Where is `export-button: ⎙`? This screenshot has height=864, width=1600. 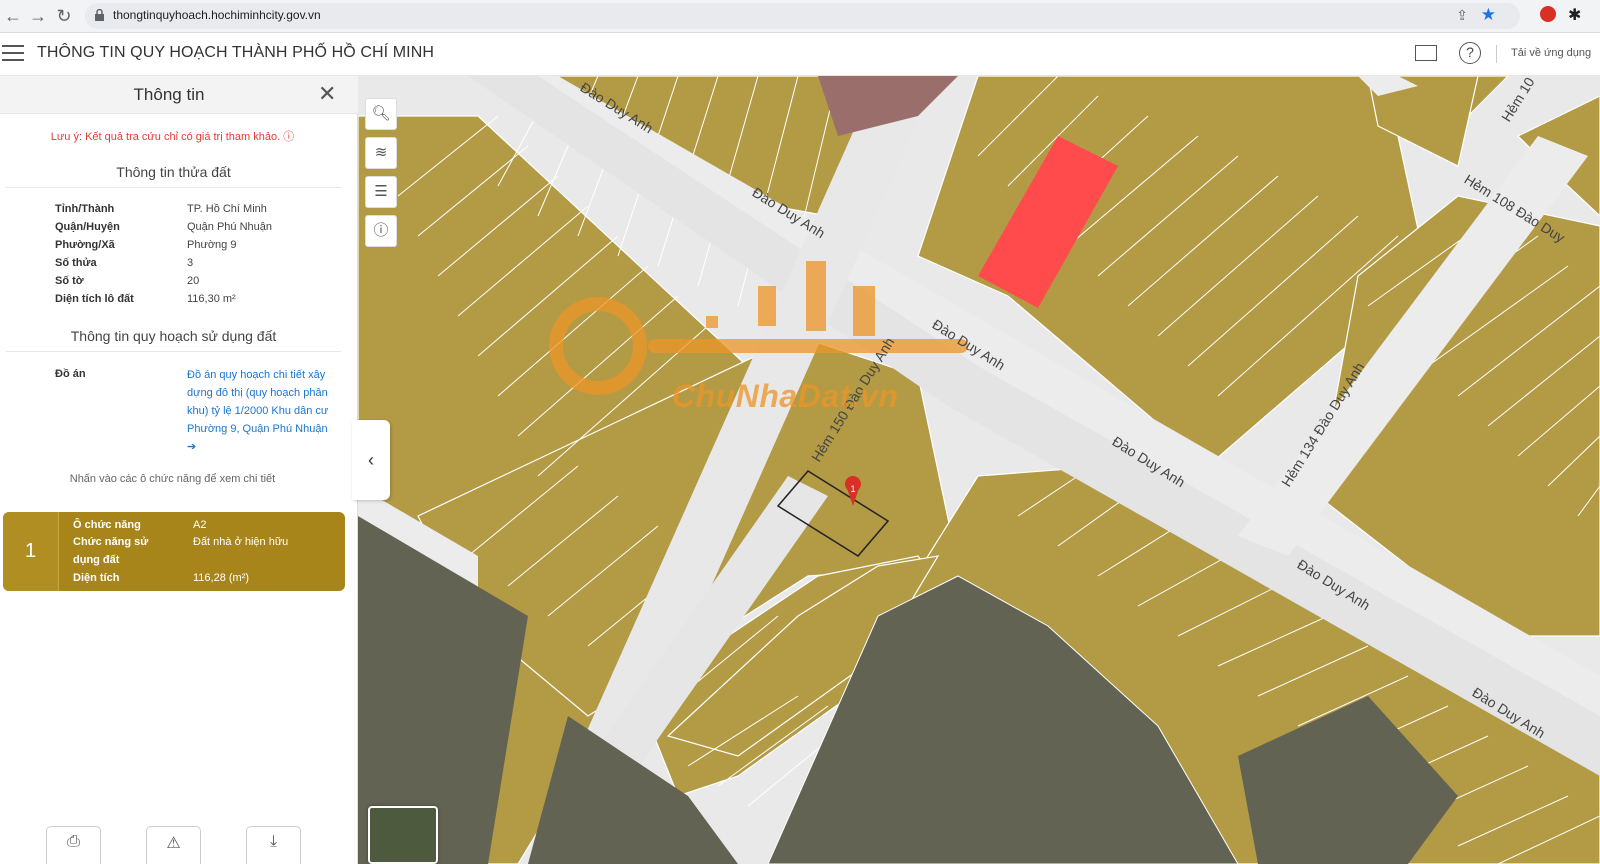
export-button: ⎙ is located at coordinates (73, 845).